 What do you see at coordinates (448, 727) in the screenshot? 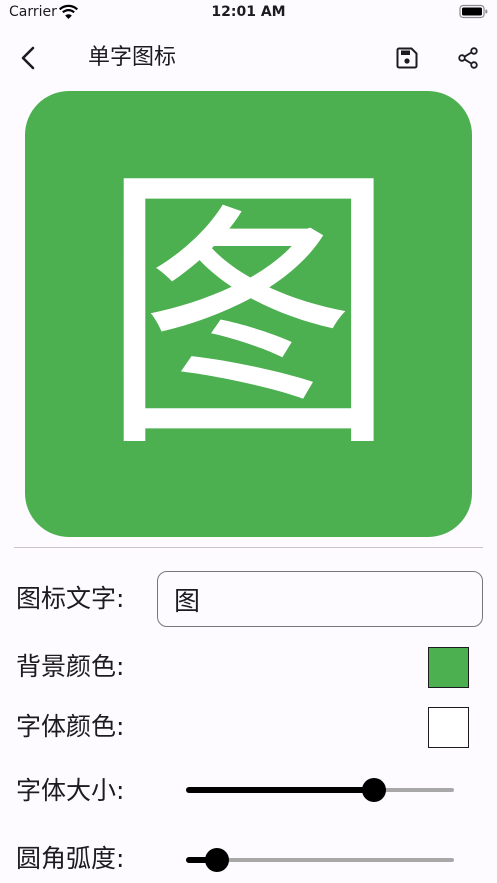
I see `font-color-swatch` at bounding box center [448, 727].